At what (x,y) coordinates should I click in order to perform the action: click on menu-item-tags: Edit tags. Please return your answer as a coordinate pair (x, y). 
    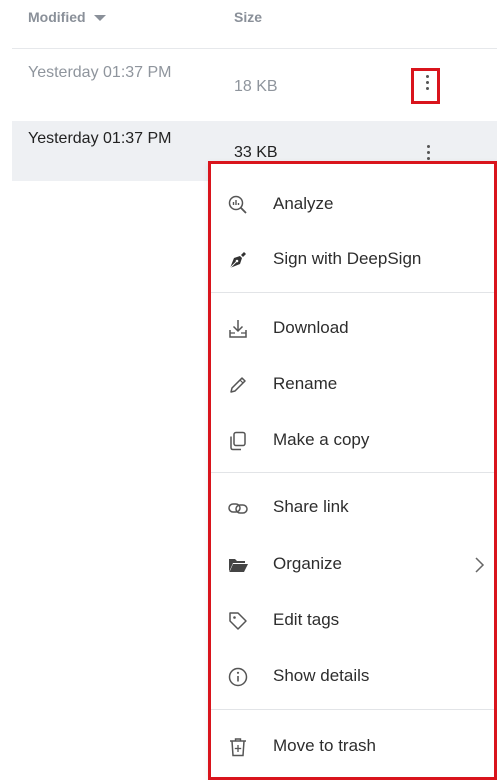
    Looking at the image, I should click on (352, 620).